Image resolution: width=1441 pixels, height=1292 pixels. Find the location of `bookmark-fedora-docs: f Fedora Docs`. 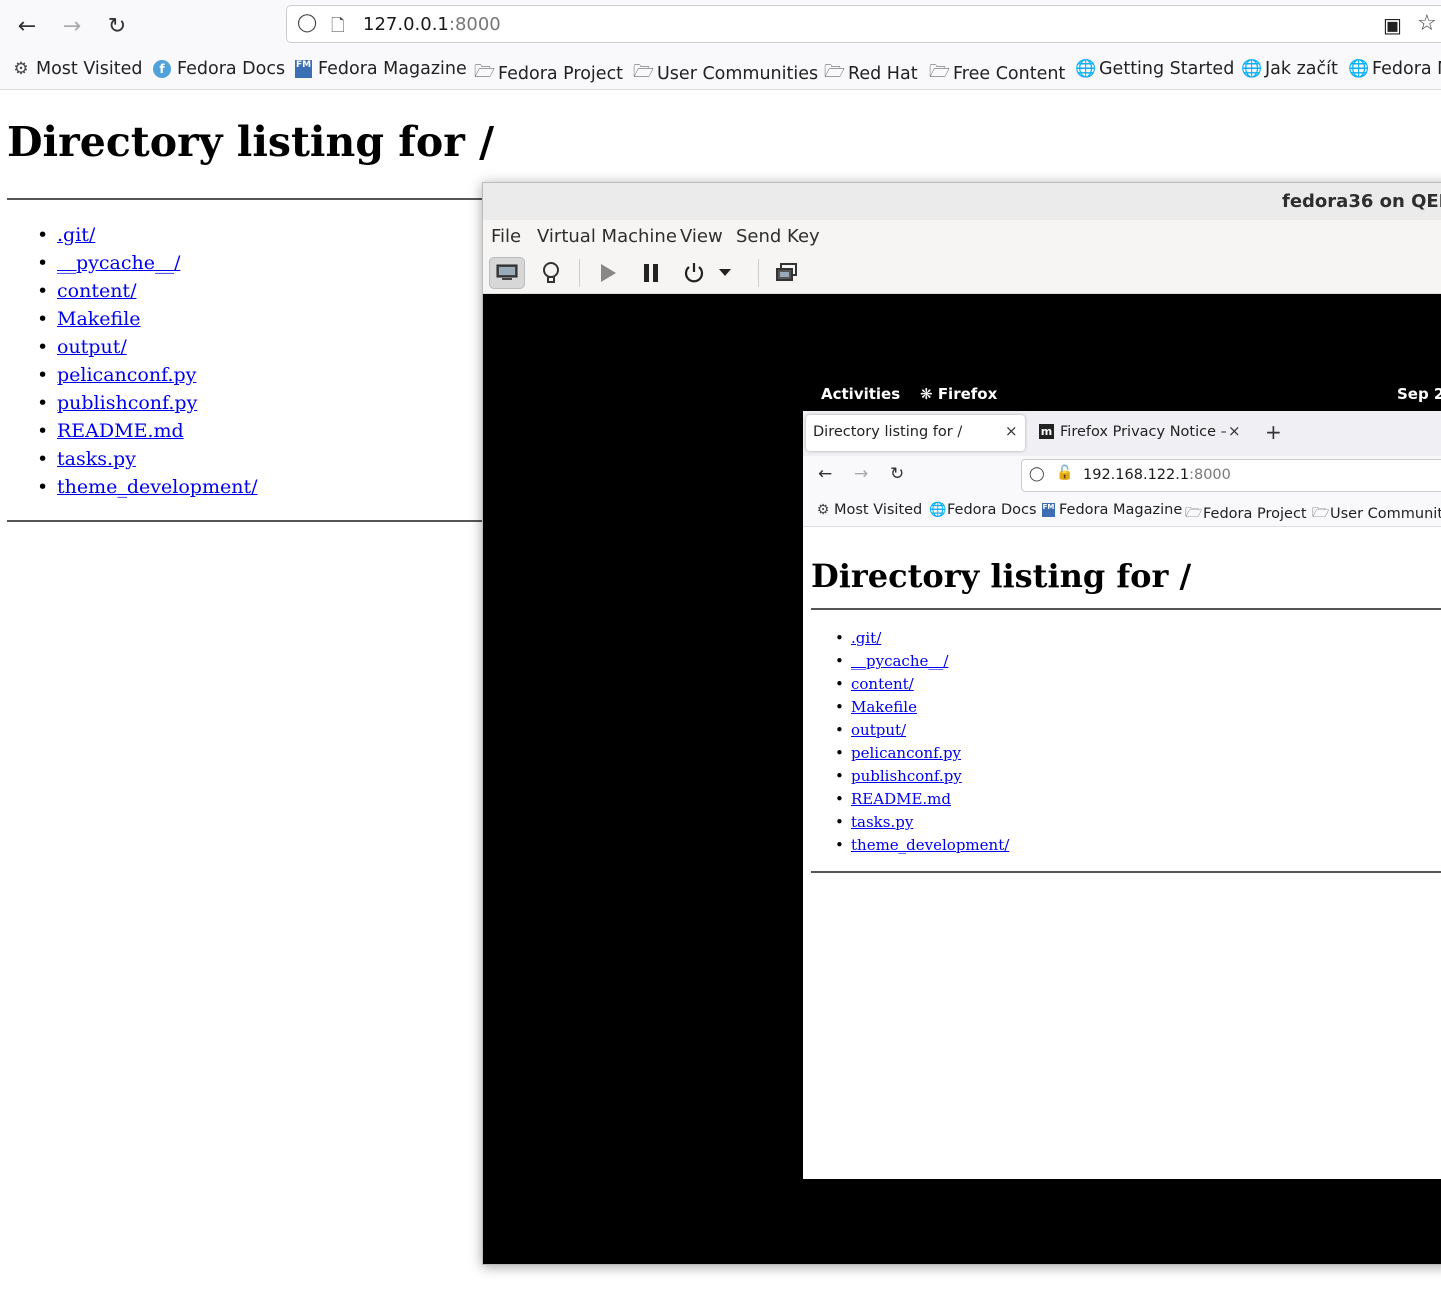

bookmark-fedora-docs: f Fedora Docs is located at coordinates (219, 69).